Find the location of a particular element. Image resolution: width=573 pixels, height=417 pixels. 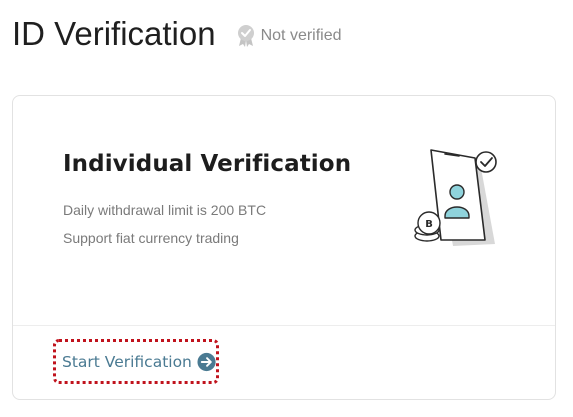

start-verification-label: Start Verification is located at coordinates (127, 361).